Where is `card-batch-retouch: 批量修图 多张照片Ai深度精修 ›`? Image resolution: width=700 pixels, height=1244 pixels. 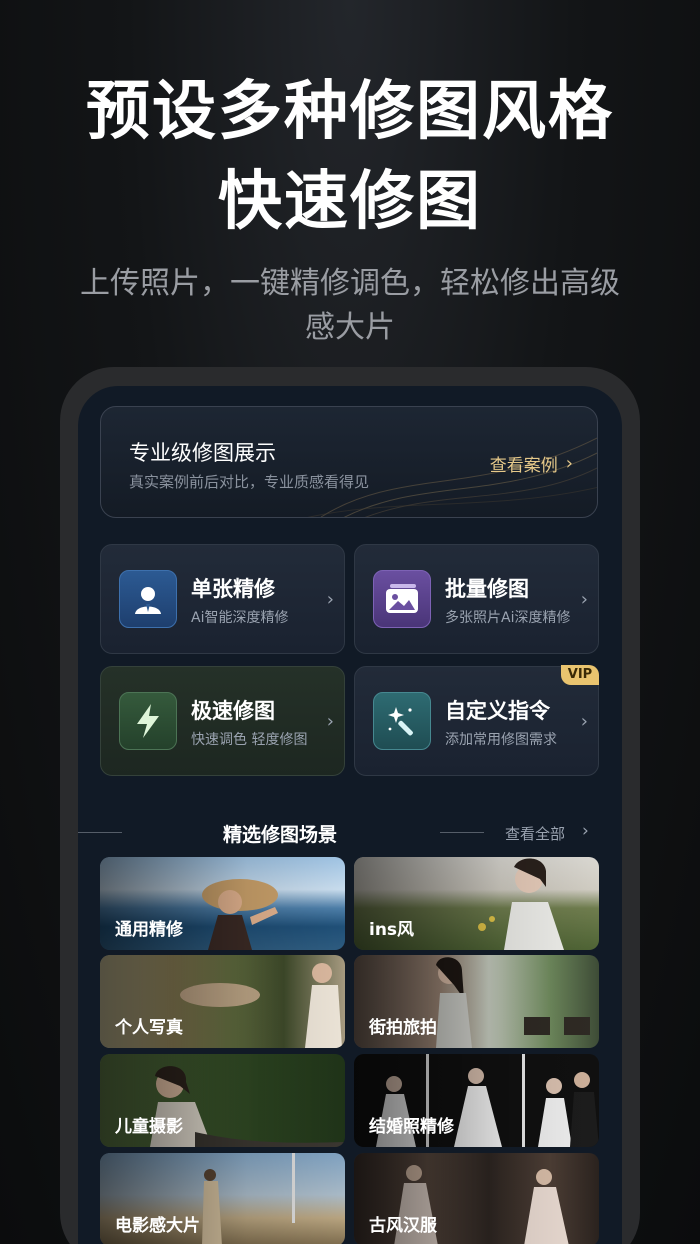 card-batch-retouch: 批量修图 多张照片Ai深度精修 › is located at coordinates (476, 599).